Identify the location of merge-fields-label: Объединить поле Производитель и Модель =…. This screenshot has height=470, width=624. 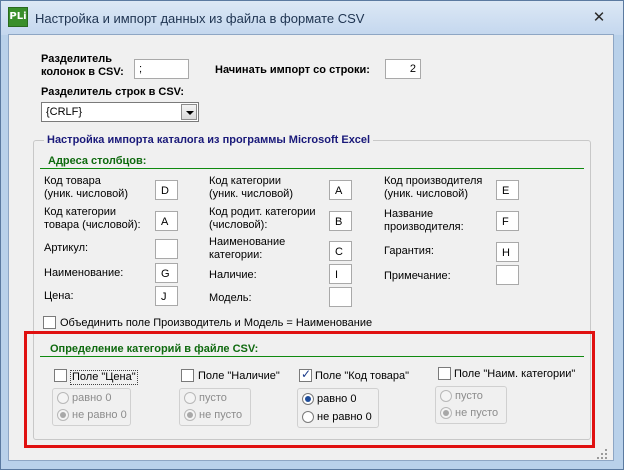
(216, 323).